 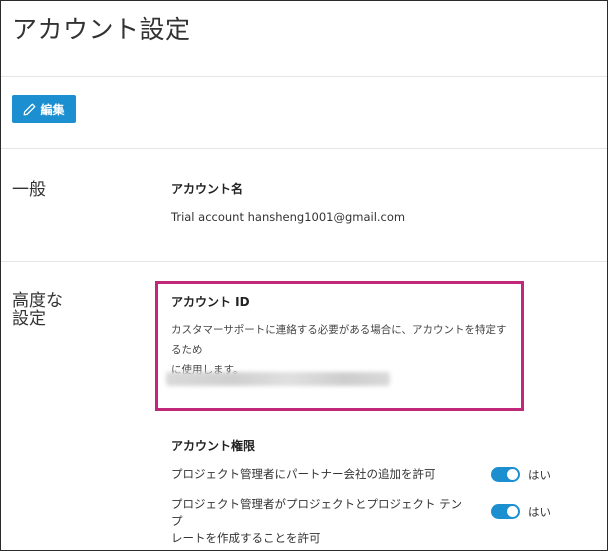 What do you see at coordinates (304, 76) in the screenshot?
I see `header-divider` at bounding box center [304, 76].